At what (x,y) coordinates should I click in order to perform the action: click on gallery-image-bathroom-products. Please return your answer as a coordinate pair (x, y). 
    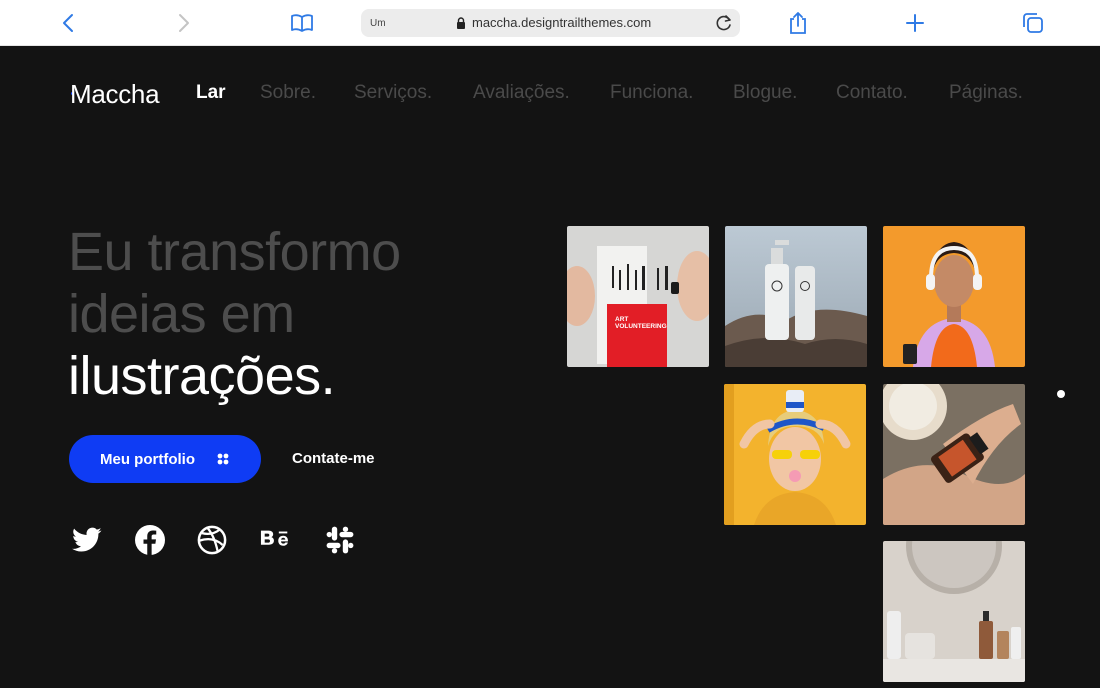
    Looking at the image, I should click on (954, 611).